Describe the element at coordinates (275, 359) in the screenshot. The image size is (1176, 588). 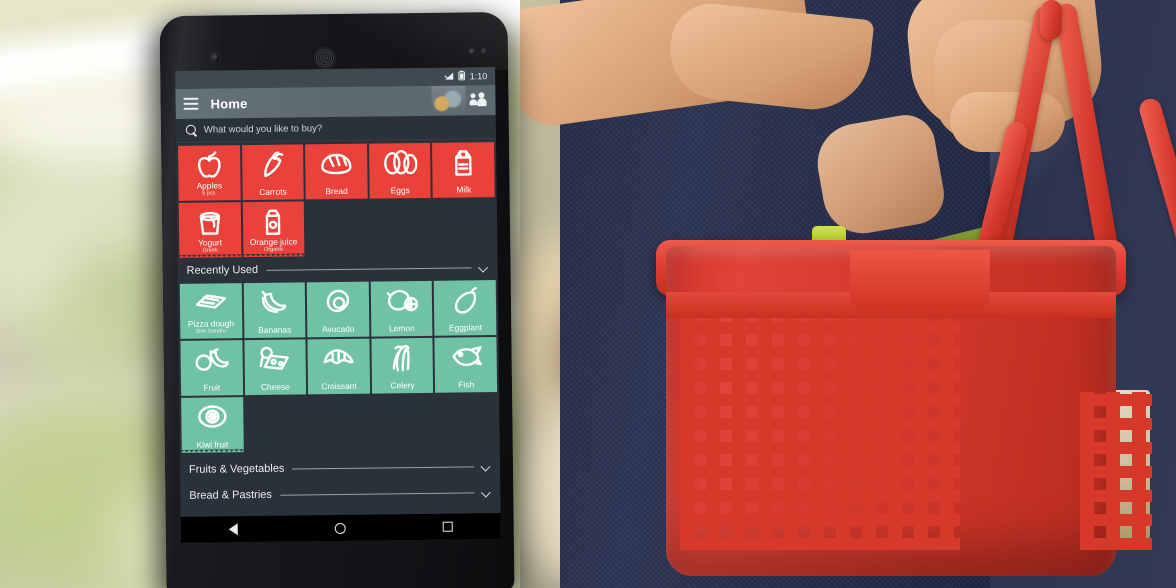
I see `cheese-icon` at that location.